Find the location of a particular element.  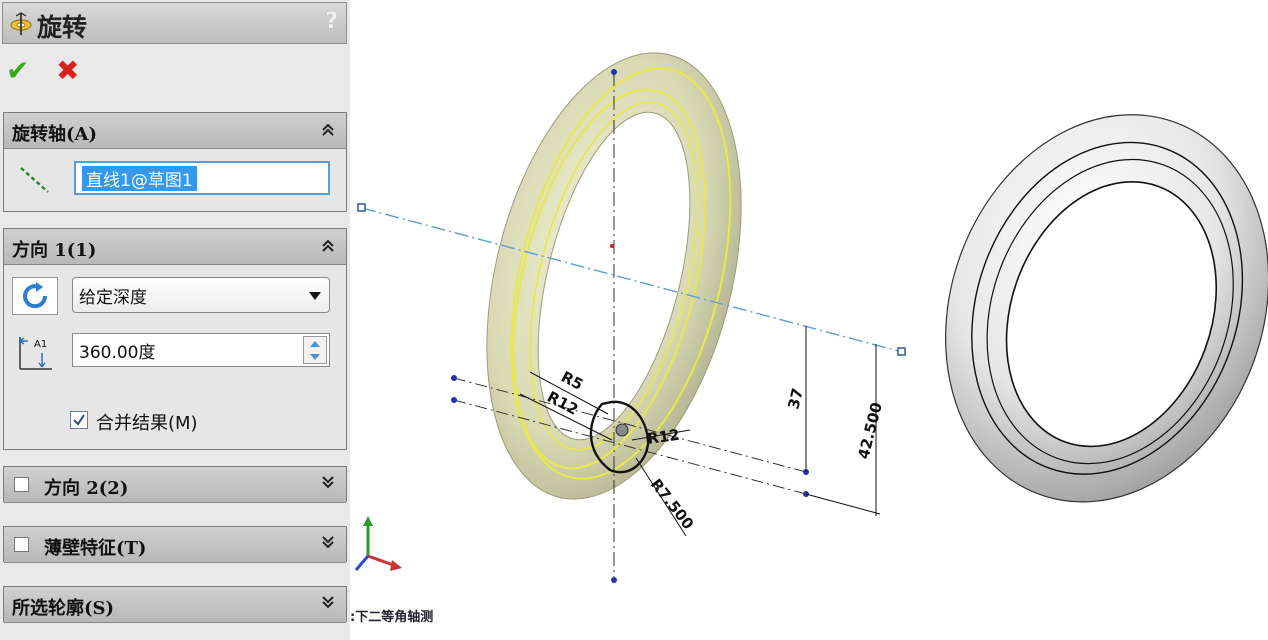

help-button: ? is located at coordinates (331, 21).